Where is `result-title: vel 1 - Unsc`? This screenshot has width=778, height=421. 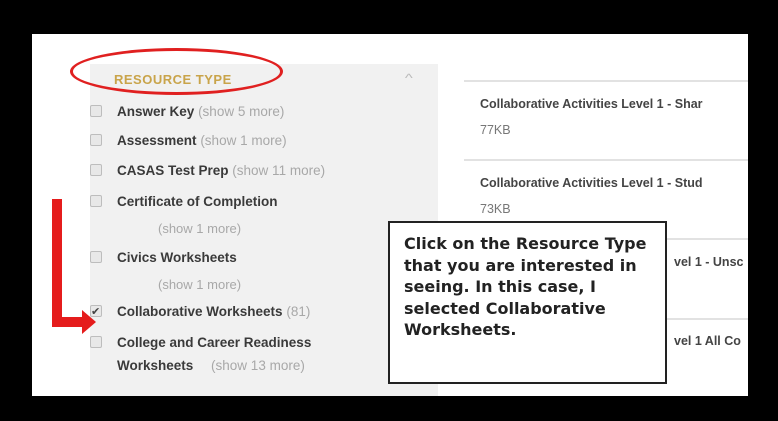
result-title: vel 1 - Unsc is located at coordinates (708, 262).